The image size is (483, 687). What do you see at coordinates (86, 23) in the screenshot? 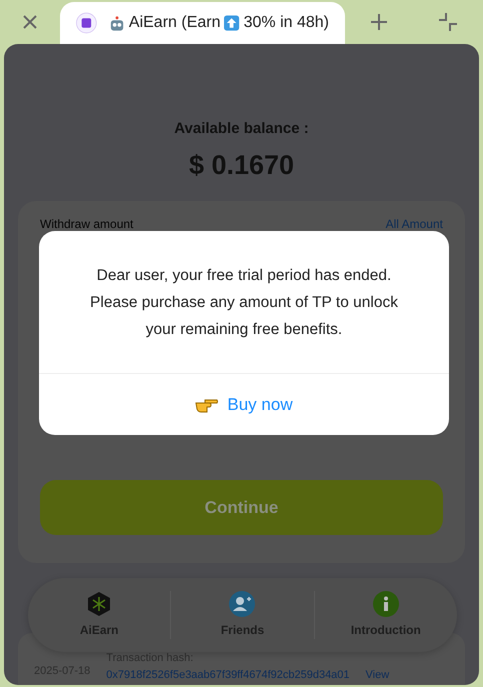
I see `app-logo-icon` at bounding box center [86, 23].